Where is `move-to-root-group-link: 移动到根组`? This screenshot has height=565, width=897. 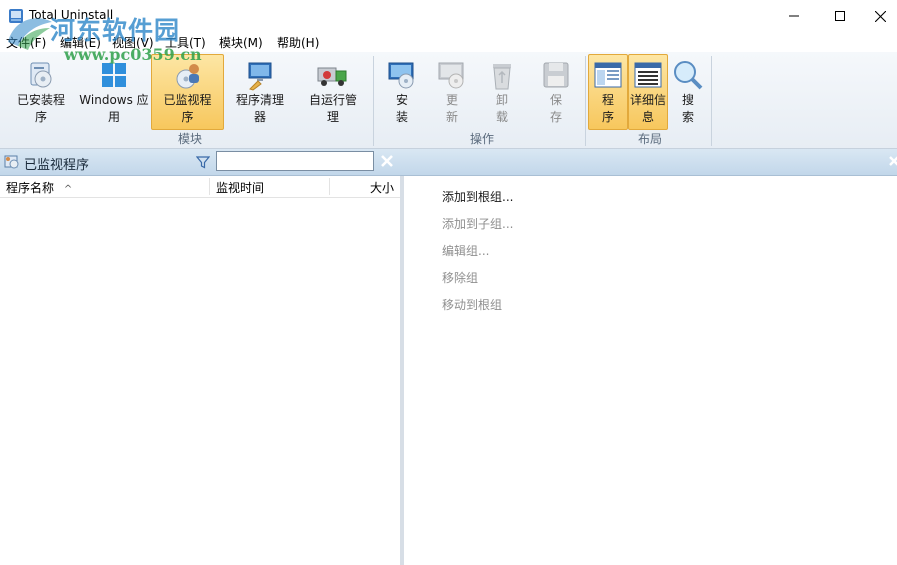 move-to-root-group-link: 移动到根组 is located at coordinates (472, 304).